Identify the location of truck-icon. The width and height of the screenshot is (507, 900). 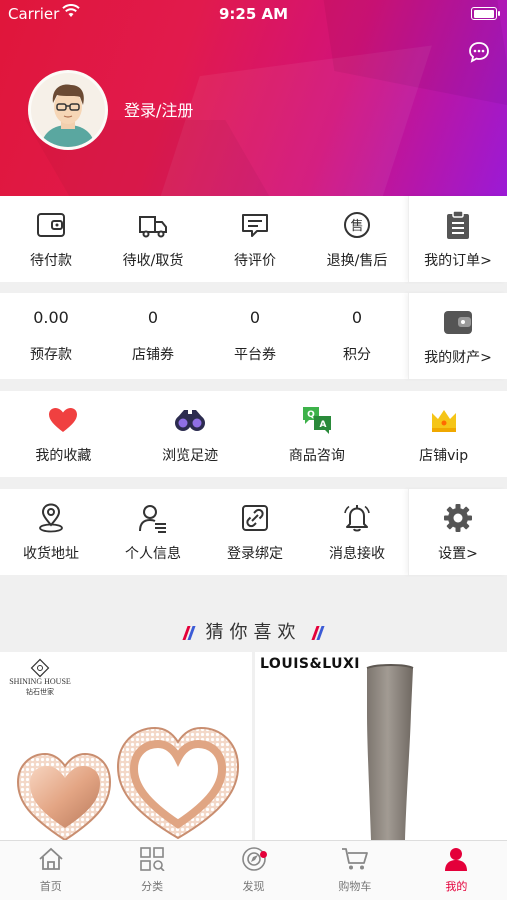
(153, 225).